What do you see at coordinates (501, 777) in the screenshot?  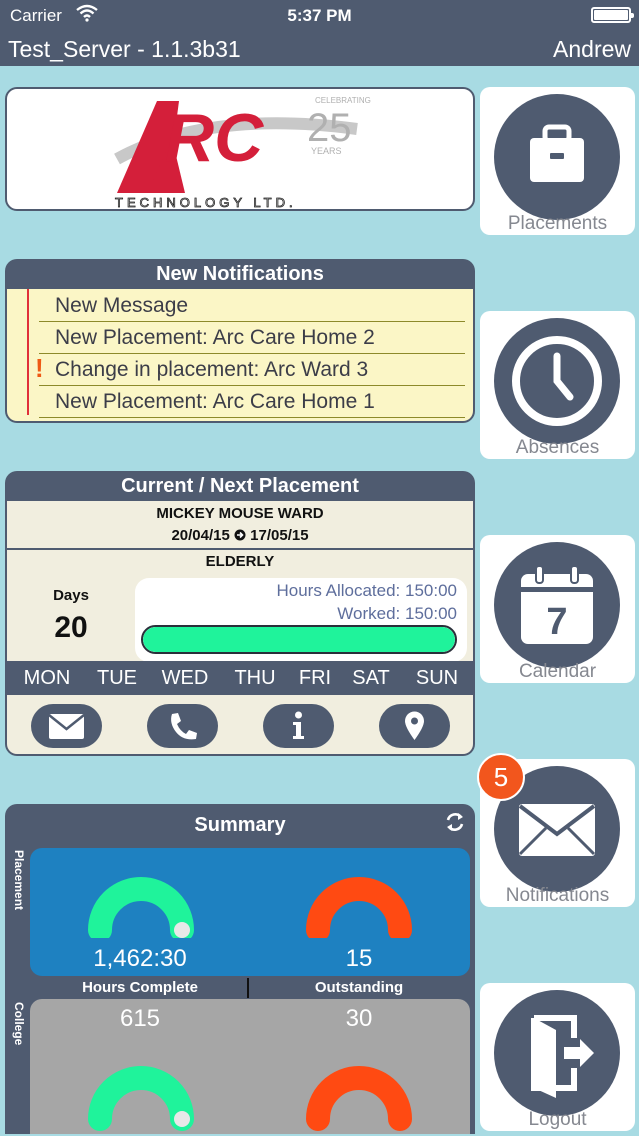 I see `notification-count-badge: 5` at bounding box center [501, 777].